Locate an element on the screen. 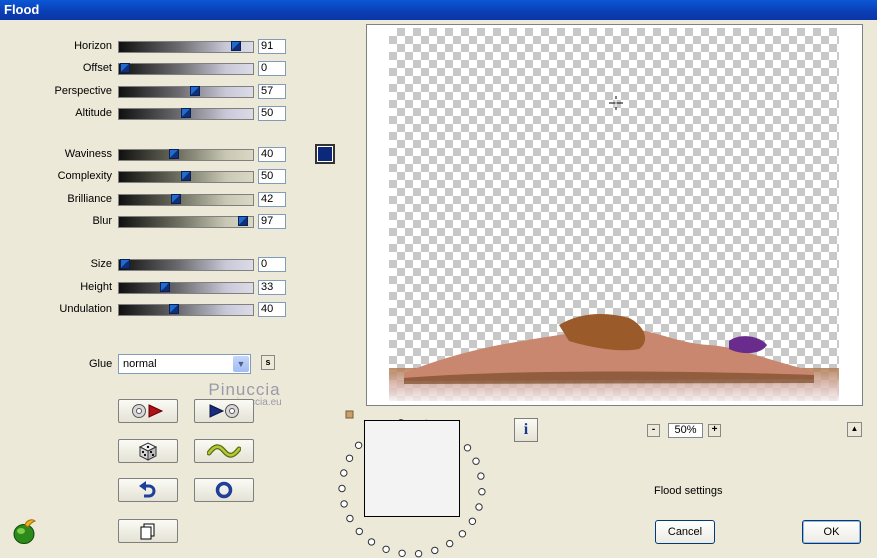  dice-random-icon is located at coordinates (148, 451).